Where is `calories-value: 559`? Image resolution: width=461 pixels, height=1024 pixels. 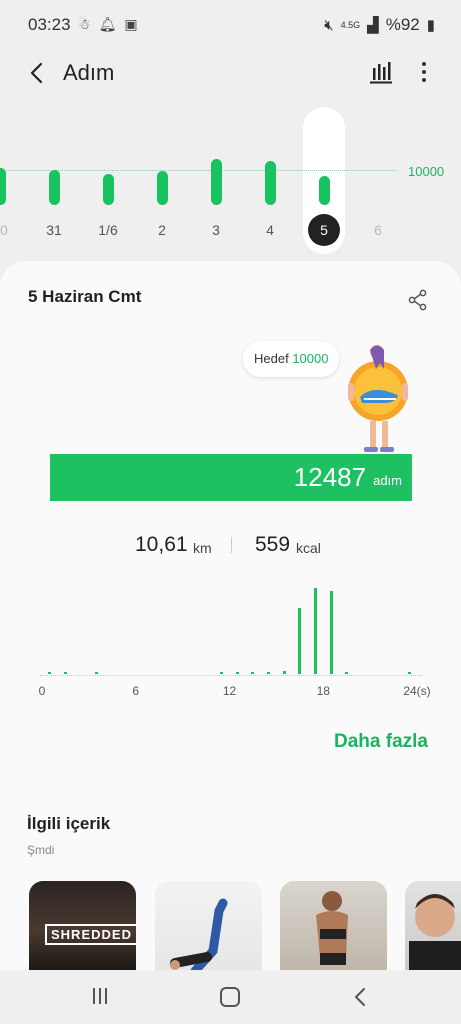
calories-value: 559 is located at coordinates (273, 544).